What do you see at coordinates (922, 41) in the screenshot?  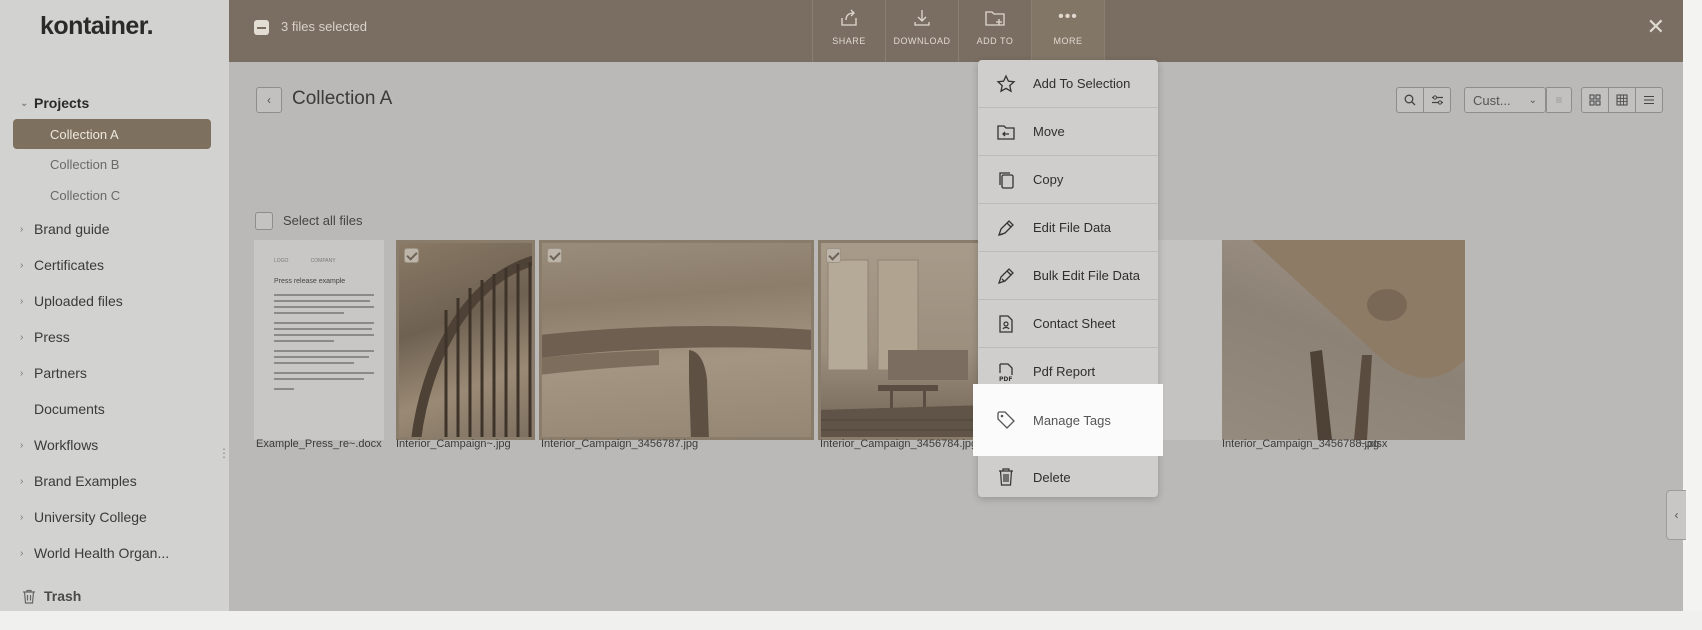 I see `download-label: DOWNLOAD` at bounding box center [922, 41].